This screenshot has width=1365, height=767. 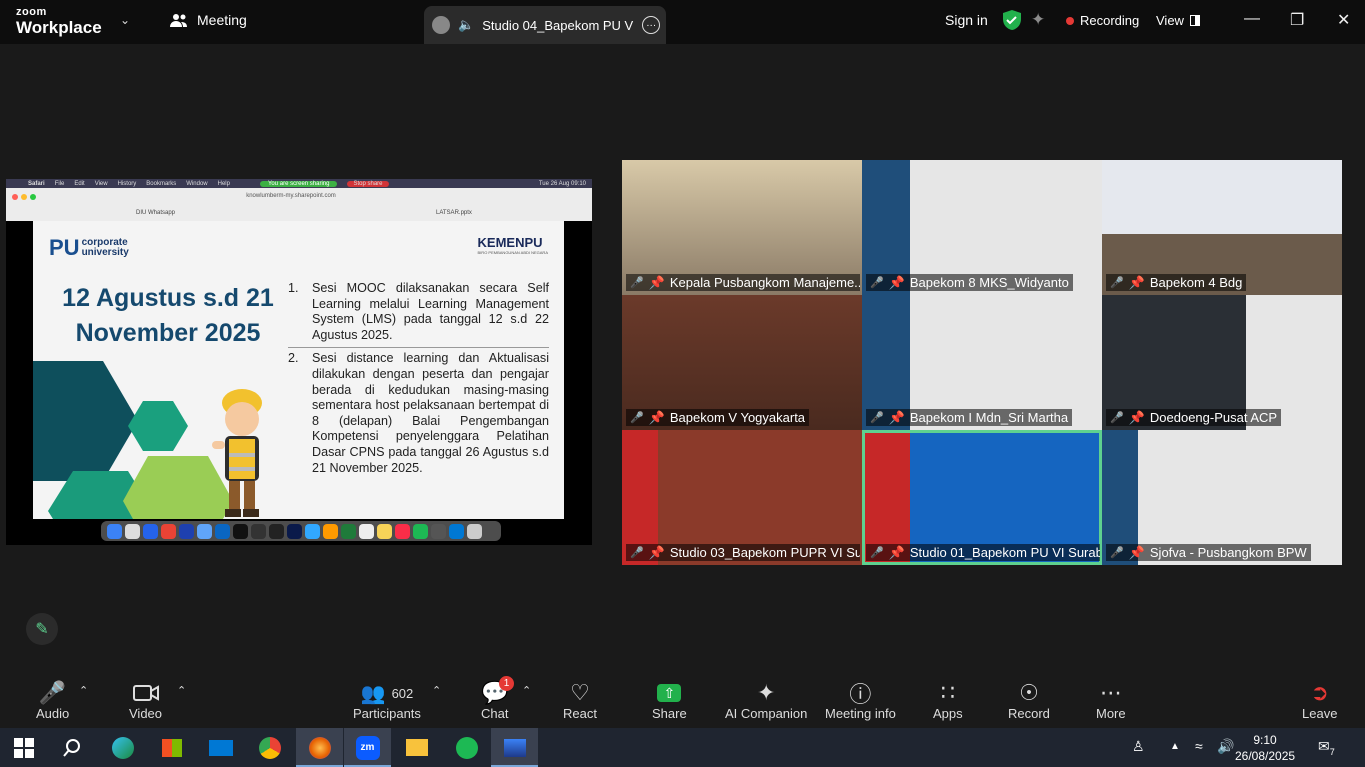 What do you see at coordinates (989, 417) in the screenshot?
I see `participant-name: Bapekom I Mdn_Sri Martha` at bounding box center [989, 417].